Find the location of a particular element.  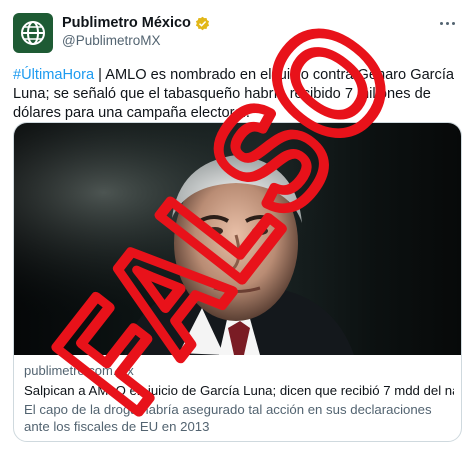

avatar is located at coordinates (33, 33).